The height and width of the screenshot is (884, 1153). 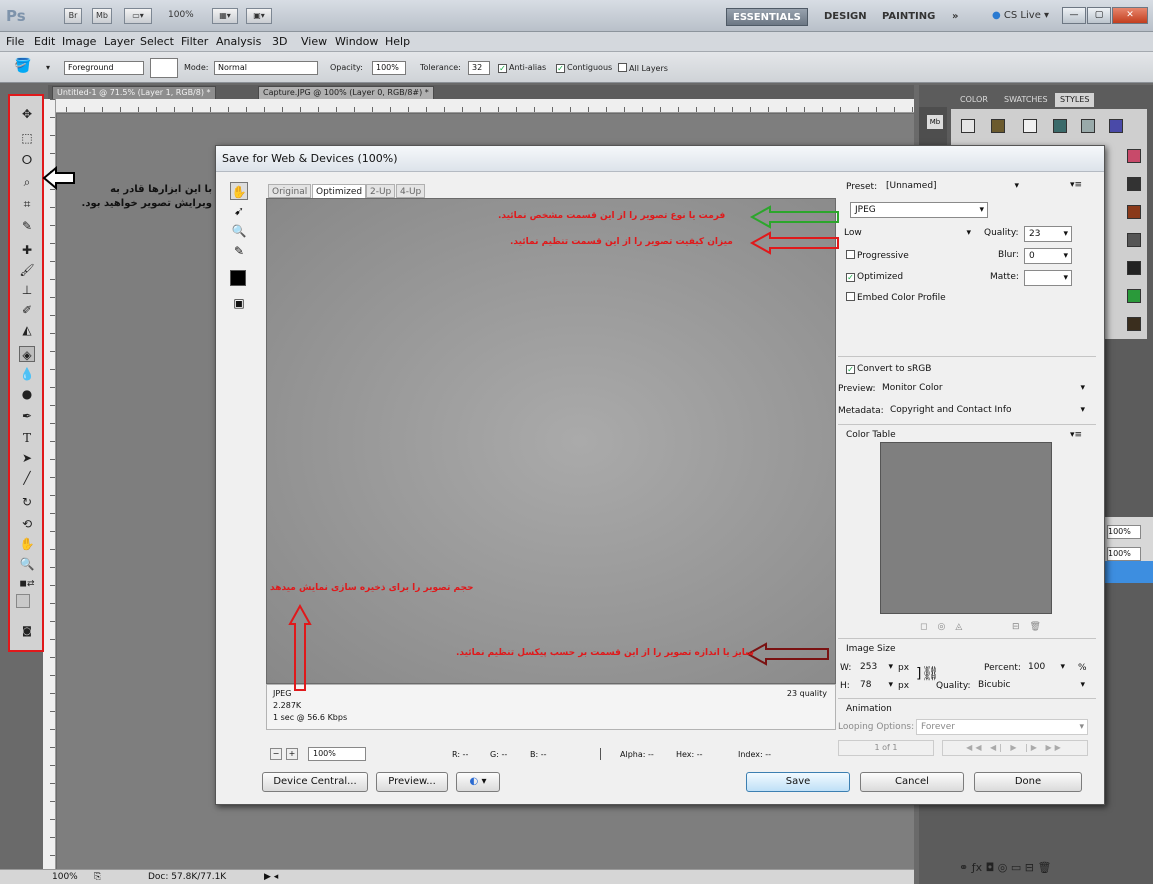 What do you see at coordinates (300, 647) in the screenshot?
I see `filesize-arrow-icon` at bounding box center [300, 647].